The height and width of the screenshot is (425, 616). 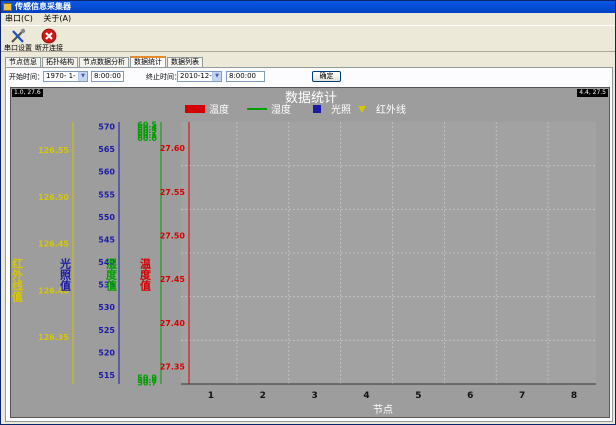 I want to click on app-icon, so click(x=7, y=7).